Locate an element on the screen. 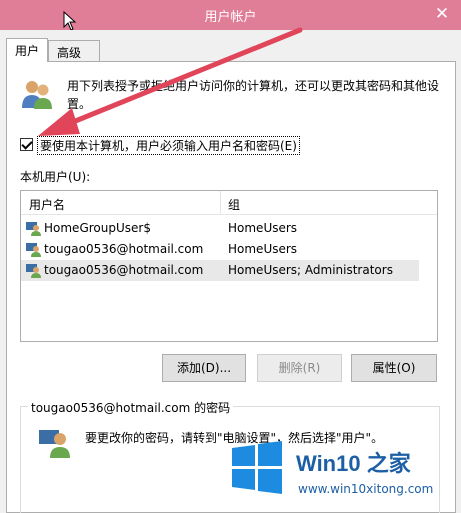 This screenshot has width=461, height=513. close-button: ✕ is located at coordinates (442, 14).